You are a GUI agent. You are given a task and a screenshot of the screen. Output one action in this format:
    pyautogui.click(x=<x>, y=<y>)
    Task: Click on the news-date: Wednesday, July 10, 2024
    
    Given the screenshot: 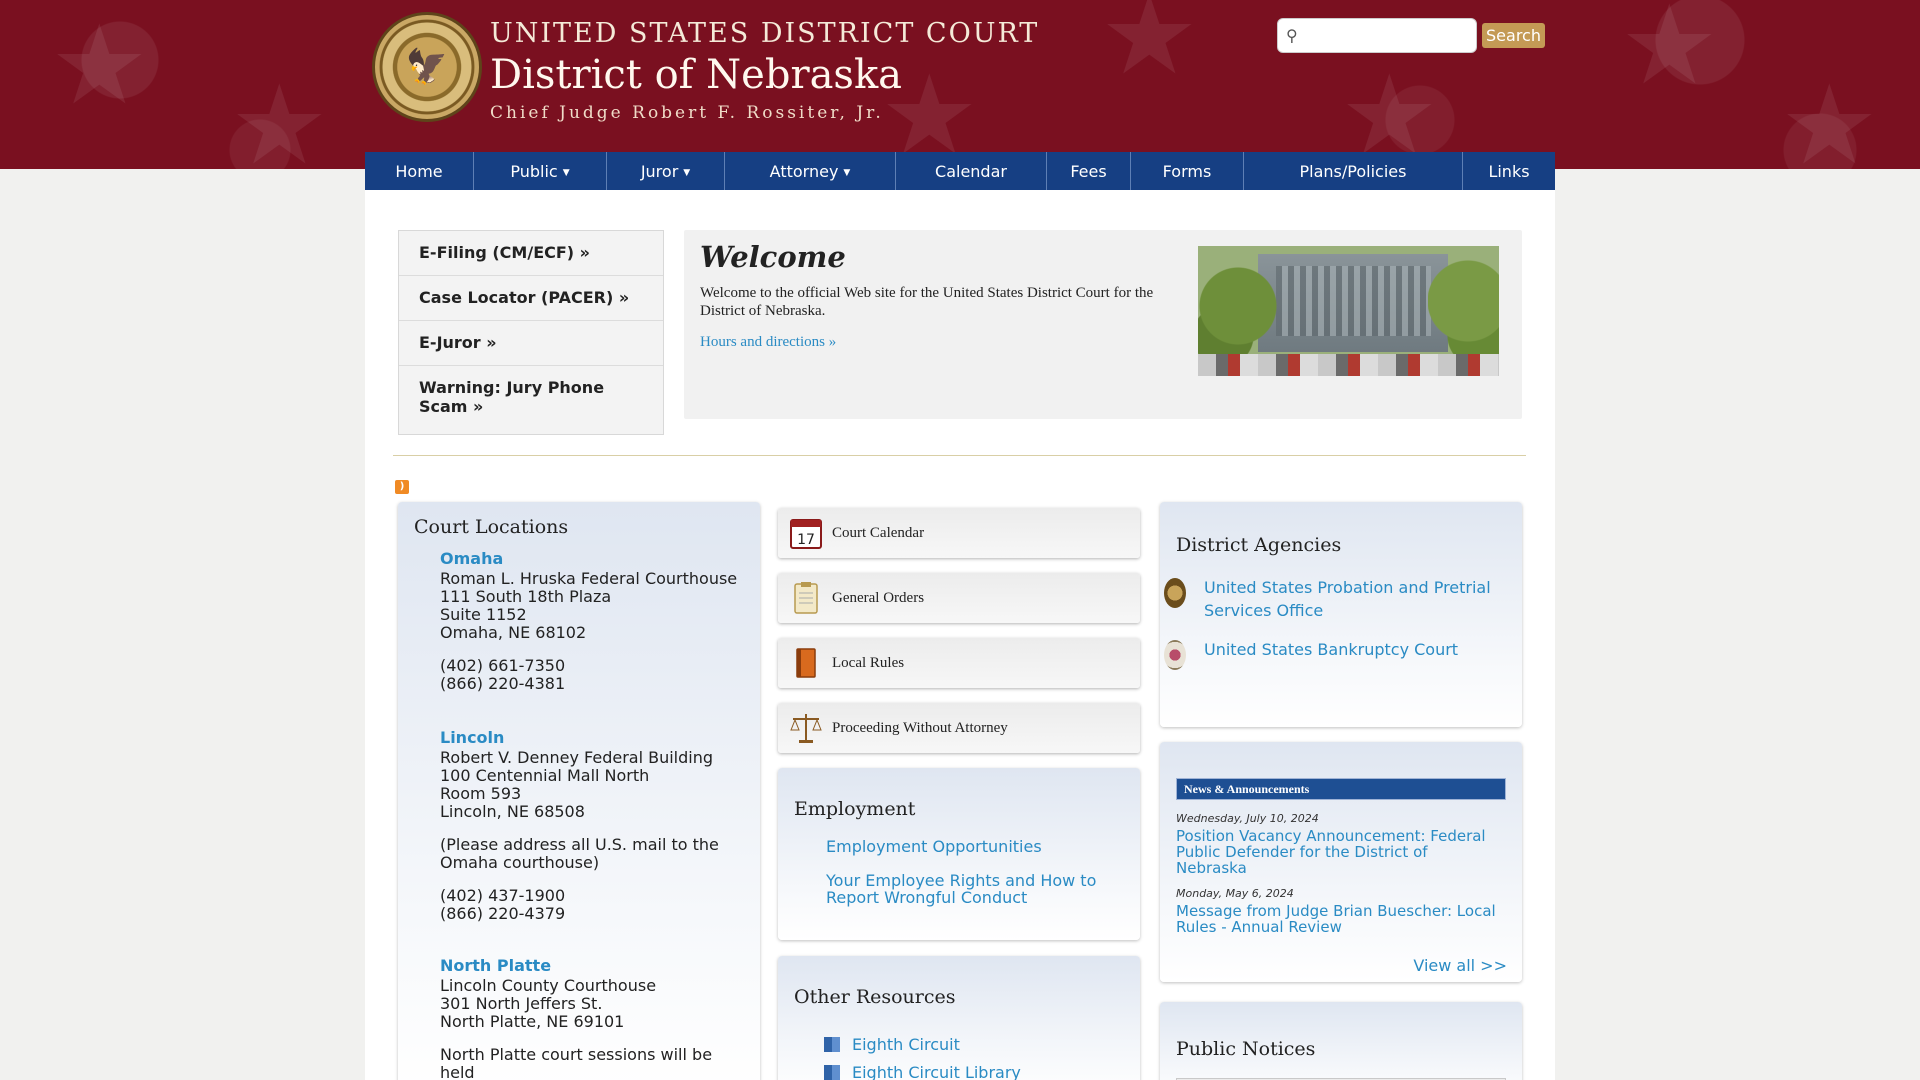 What is the action you would take?
    pyautogui.click(x=1247, y=818)
    